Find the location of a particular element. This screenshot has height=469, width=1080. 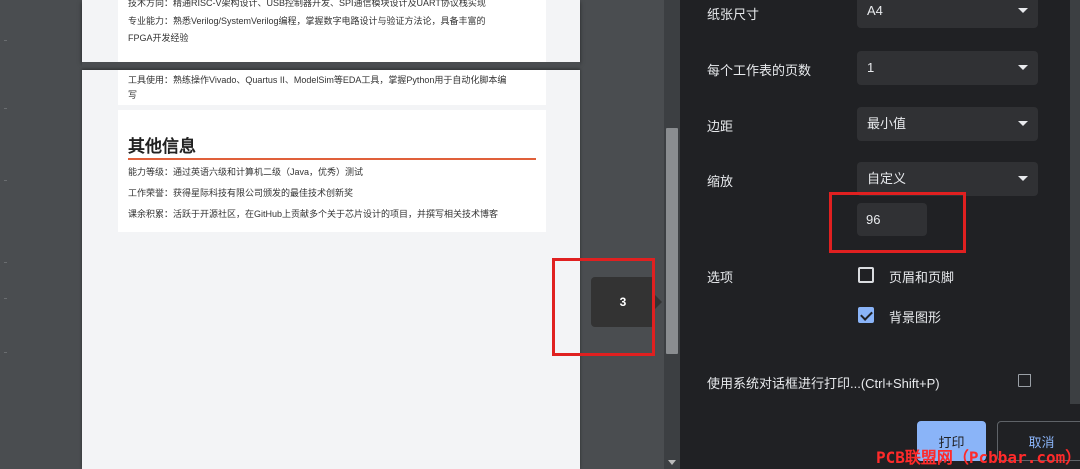

scroll-down-arrow-icon is located at coordinates (672, 462).